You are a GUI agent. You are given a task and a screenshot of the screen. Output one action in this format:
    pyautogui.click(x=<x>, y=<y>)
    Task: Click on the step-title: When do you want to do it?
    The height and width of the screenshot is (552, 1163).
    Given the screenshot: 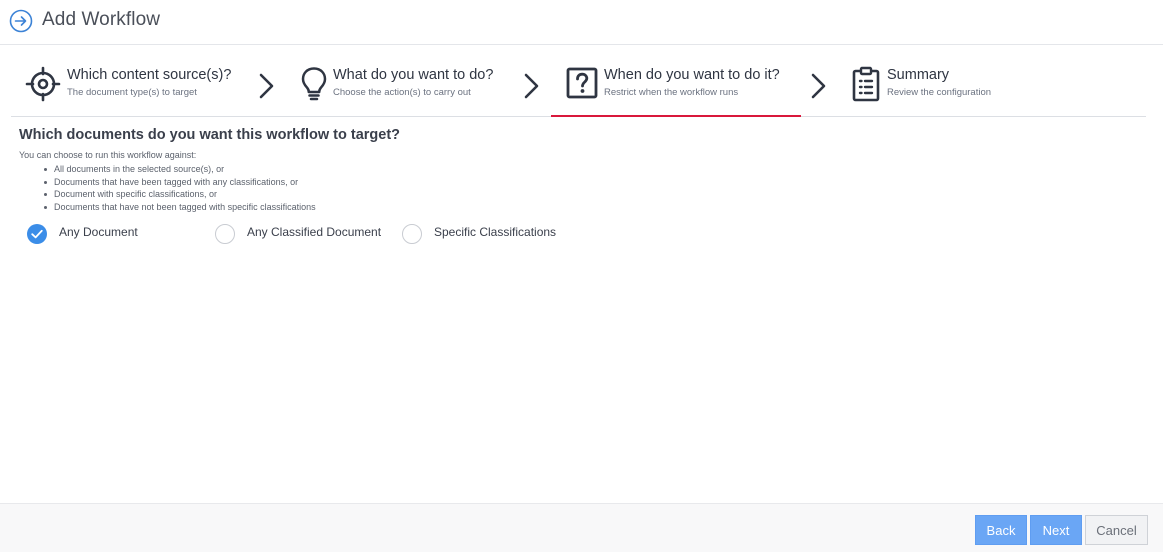 What is the action you would take?
    pyautogui.click(x=692, y=75)
    